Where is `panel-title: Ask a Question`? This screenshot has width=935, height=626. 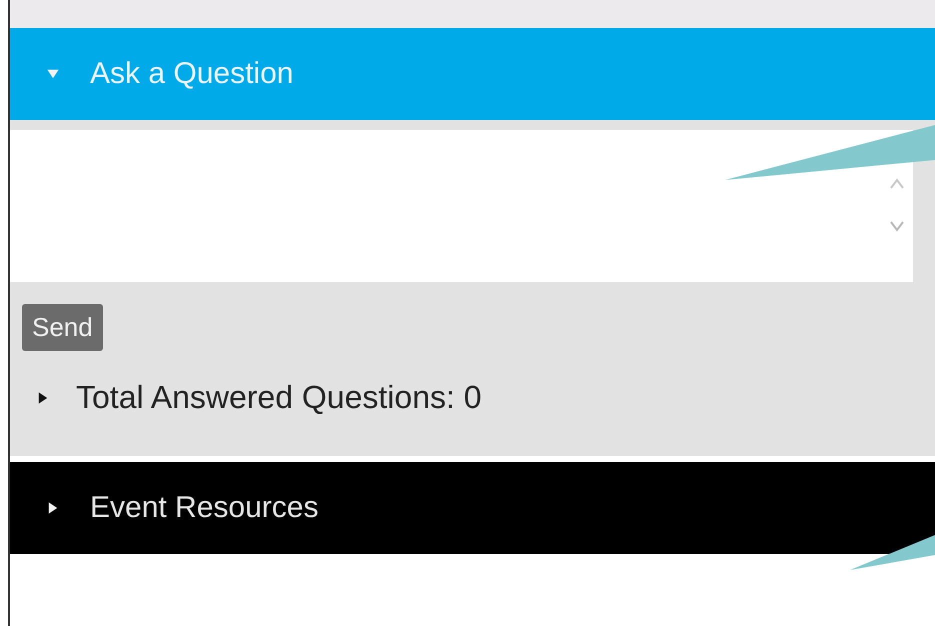 panel-title: Ask a Question is located at coordinates (192, 74).